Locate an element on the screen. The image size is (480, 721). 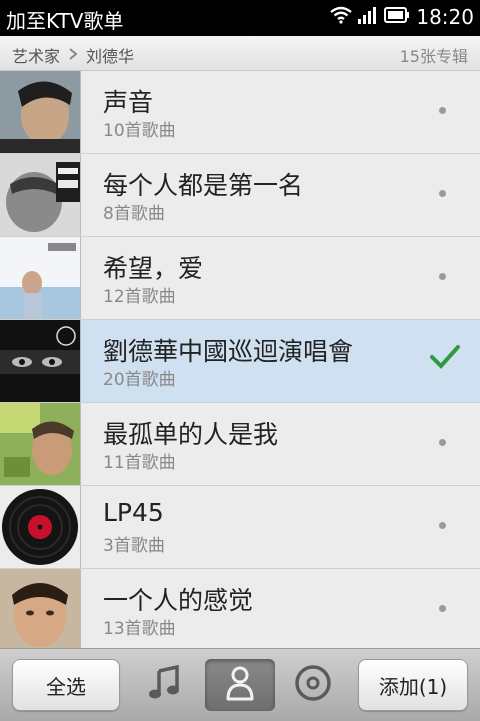
album-name: 一个人的感觉 is located at coordinates (178, 600).